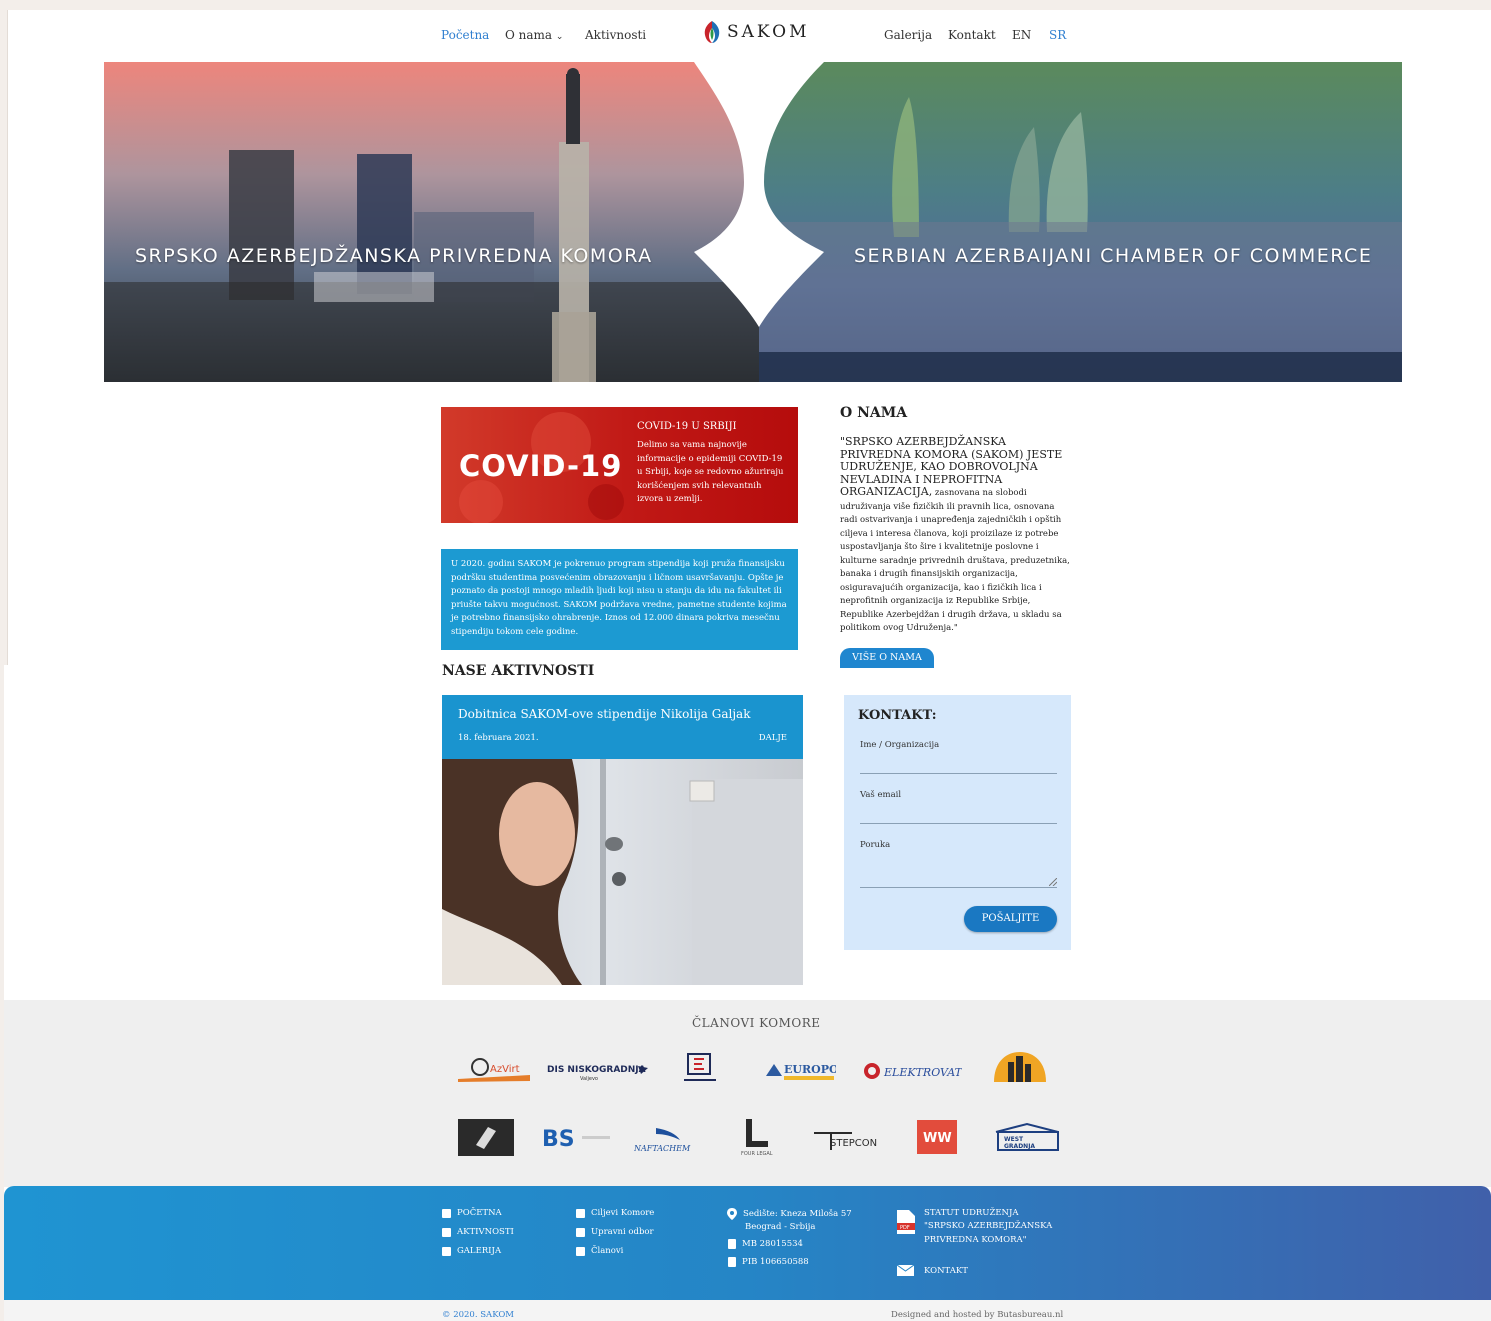 Image resolution: width=1491 pixels, height=1321 pixels. Describe the element at coordinates (874, 413) in the screenshot. I see `about-heading: O NAMA` at that location.